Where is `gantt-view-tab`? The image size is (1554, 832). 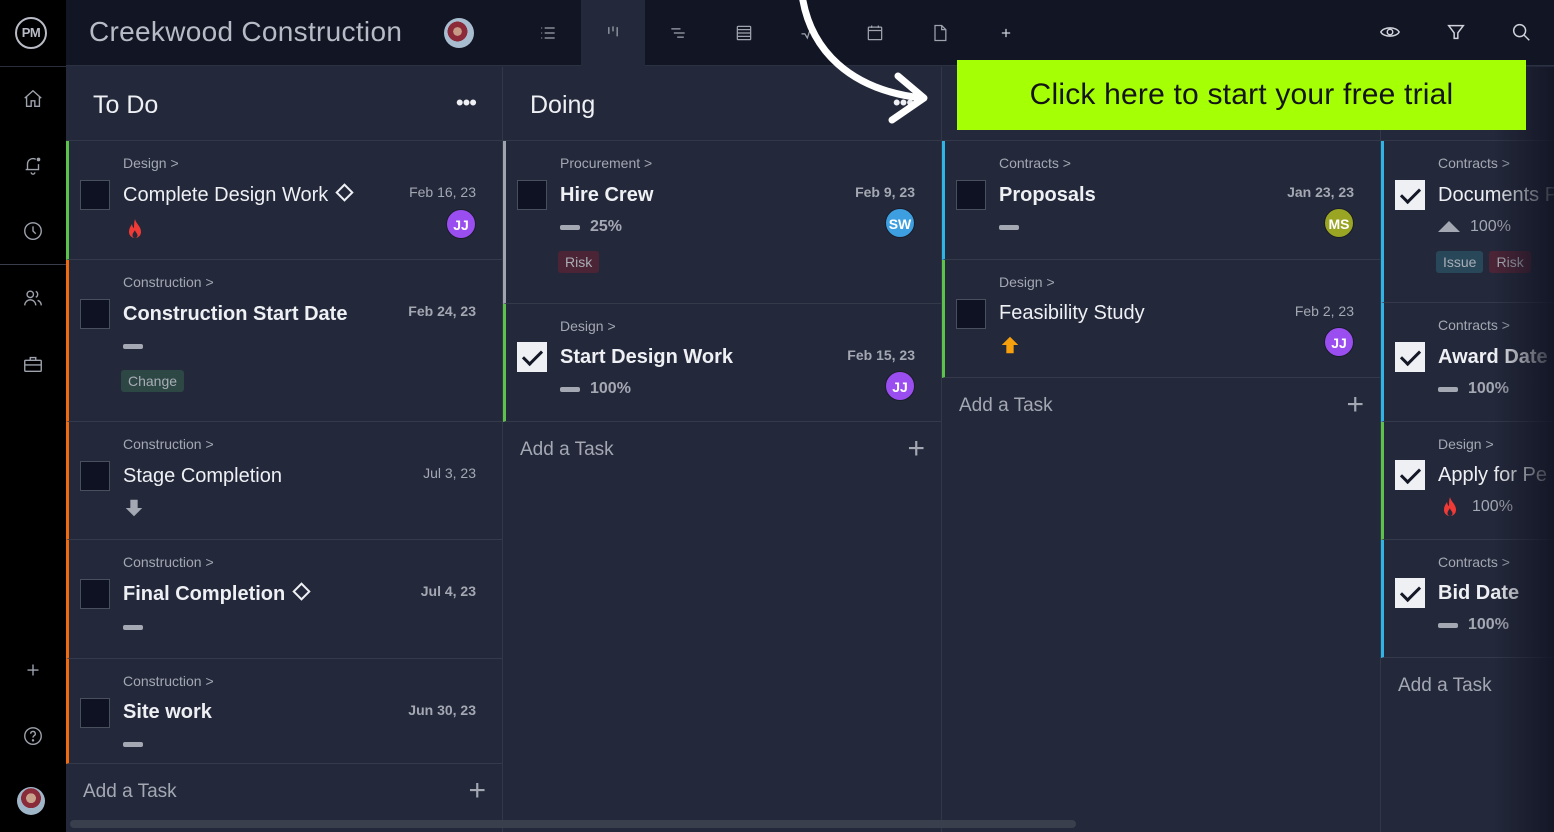 gantt-view-tab is located at coordinates (678, 33).